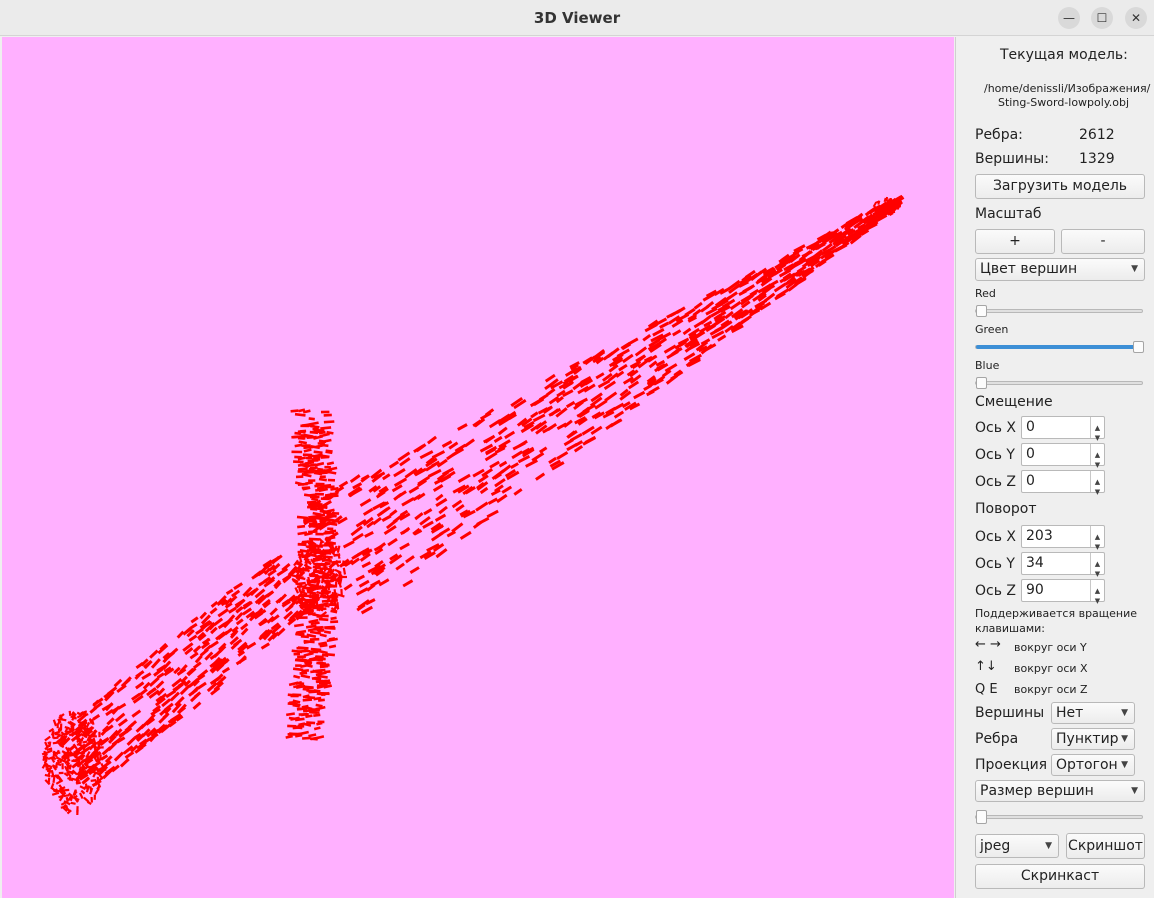 Image resolution: width=1154 pixels, height=898 pixels. I want to click on up-down-arrows-icon: ↑↓, so click(986, 666).